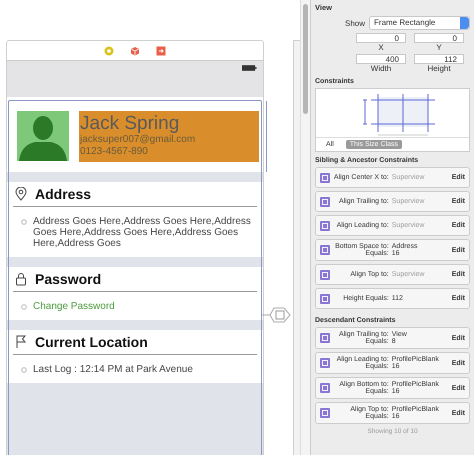 The image size is (474, 455). Describe the element at coordinates (249, 68) in the screenshot. I see `battery-icon` at that location.